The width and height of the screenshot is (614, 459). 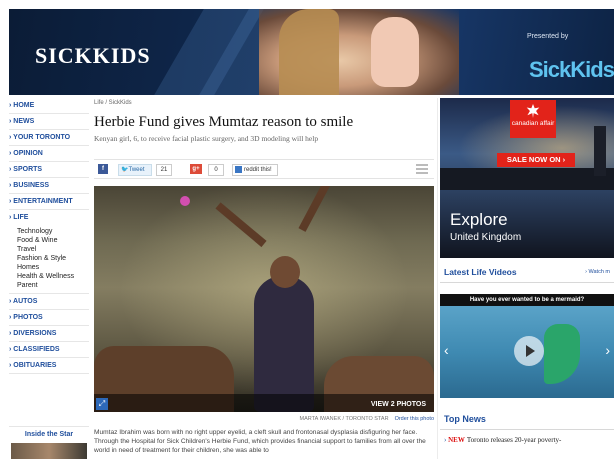 What do you see at coordinates (49, 106) in the screenshot?
I see `nav-item-home: HOME` at bounding box center [49, 106].